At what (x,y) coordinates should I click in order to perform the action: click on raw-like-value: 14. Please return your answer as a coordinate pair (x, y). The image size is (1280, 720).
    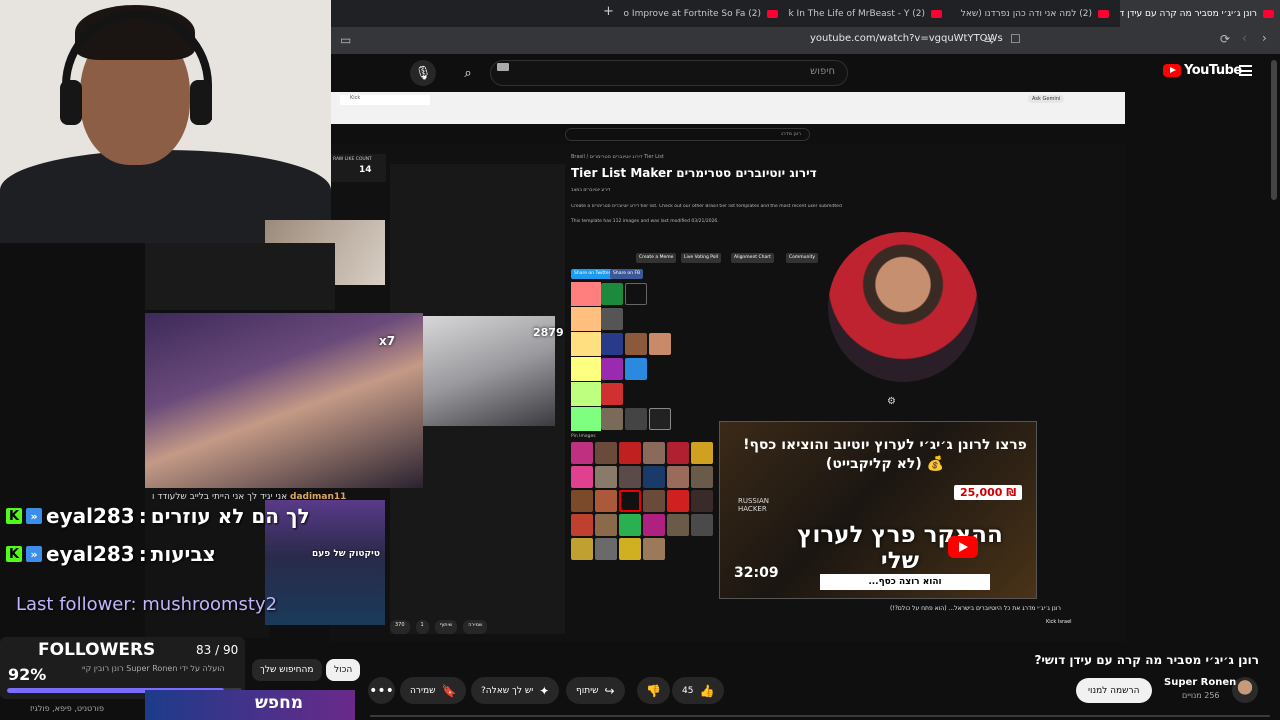
    Looking at the image, I should click on (365, 170).